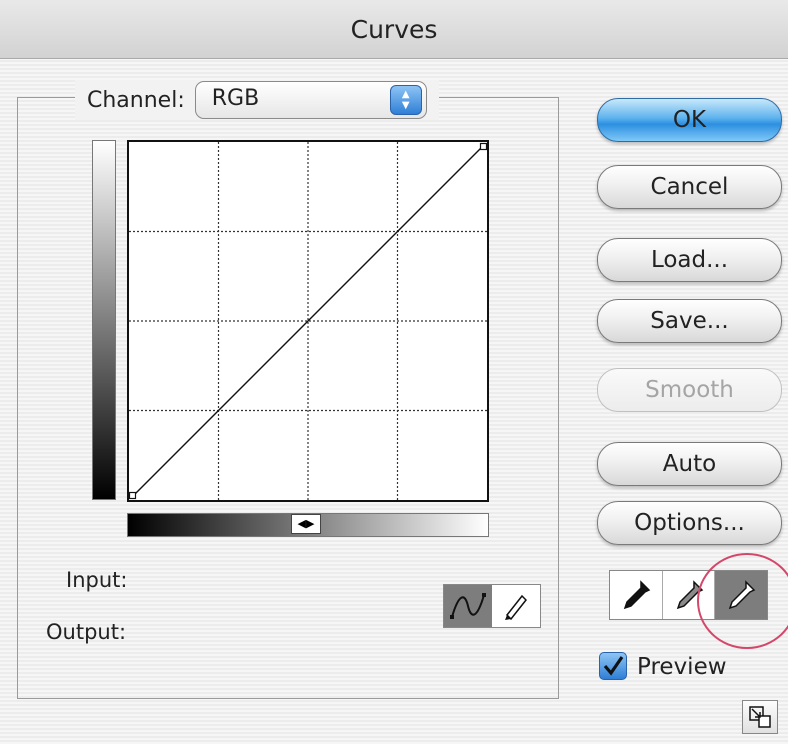 The height and width of the screenshot is (744, 788). Describe the element at coordinates (97, 580) in the screenshot. I see `input-label: Input:` at that location.